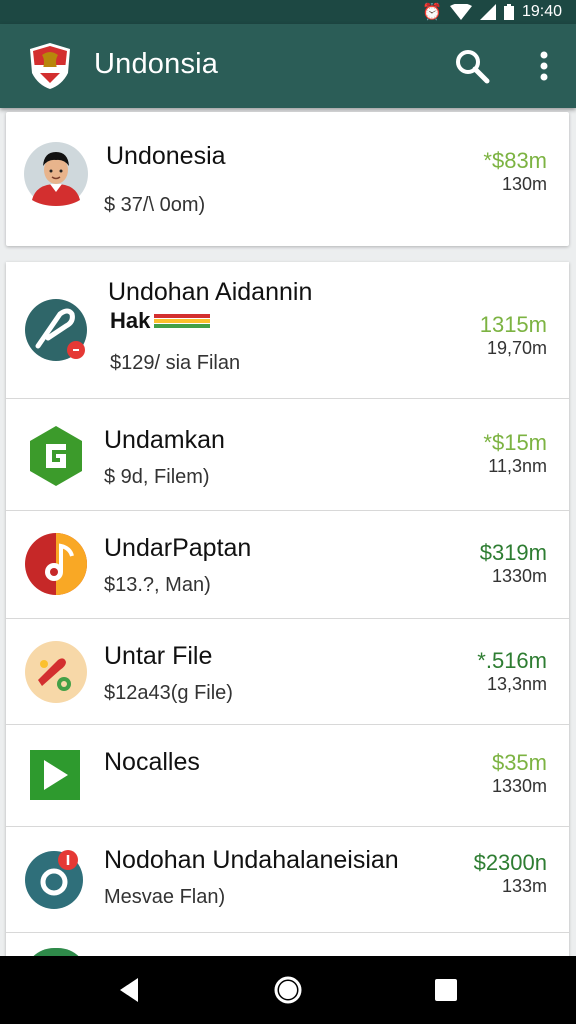 This screenshot has width=576, height=1024. I want to click on back-icon, so click(130, 990).